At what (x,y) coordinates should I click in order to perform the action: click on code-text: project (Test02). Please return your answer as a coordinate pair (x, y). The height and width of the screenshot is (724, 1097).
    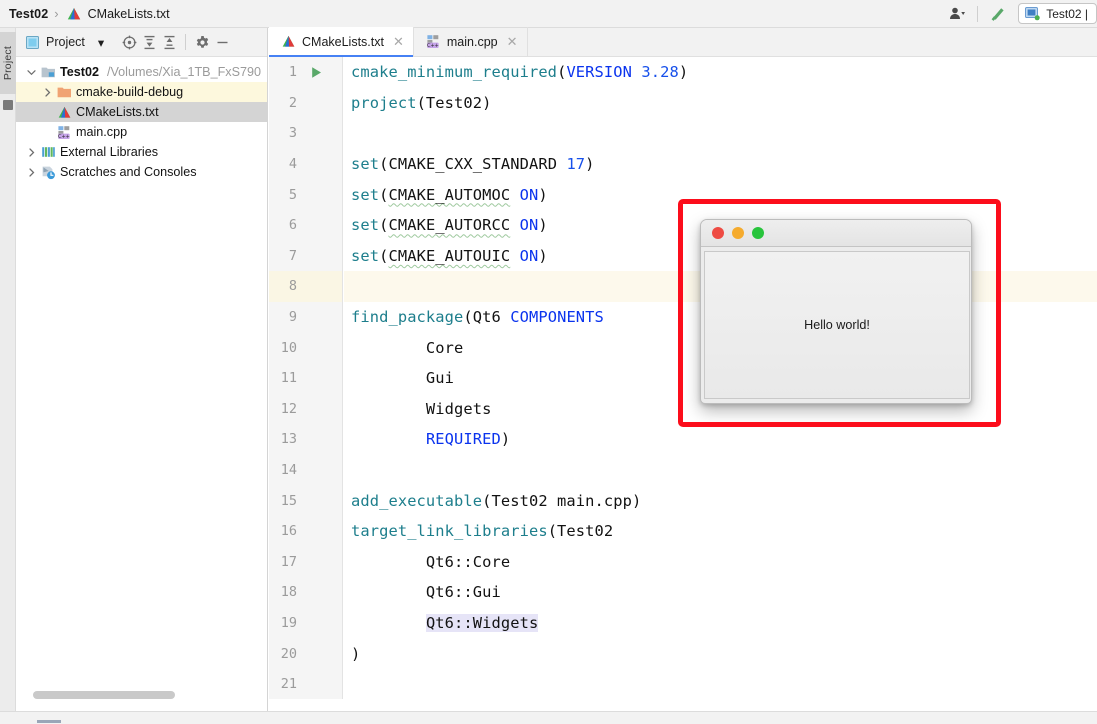
    Looking at the image, I should click on (421, 102).